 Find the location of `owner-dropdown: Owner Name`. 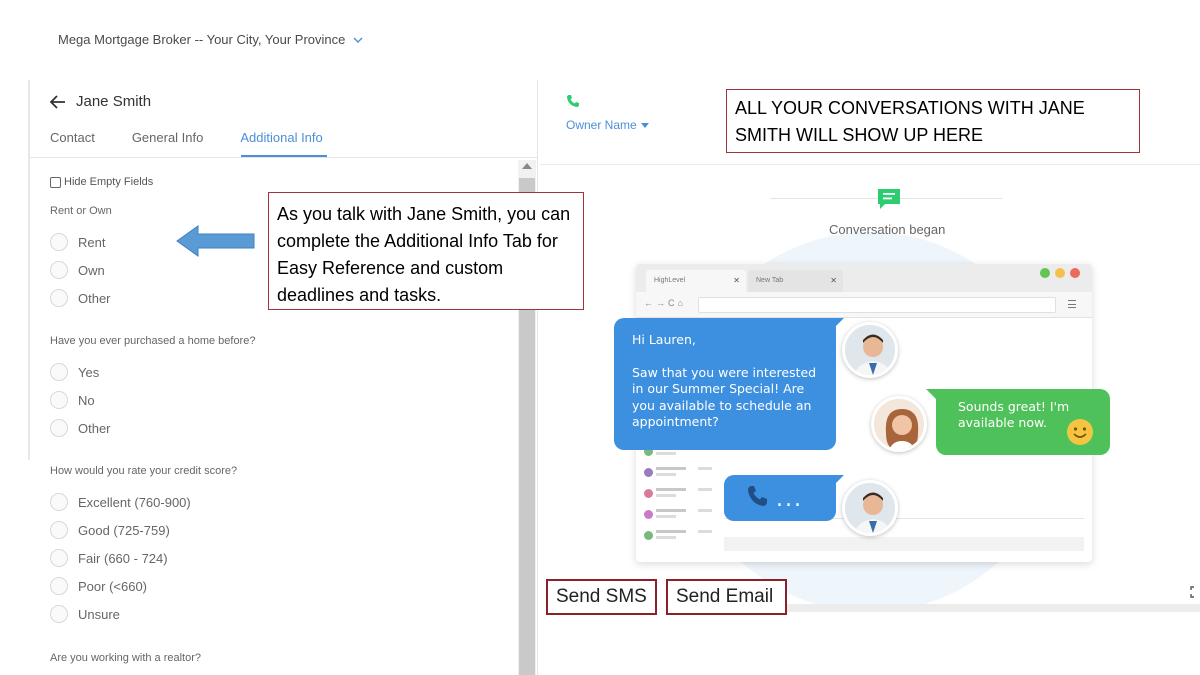

owner-dropdown: Owner Name is located at coordinates (607, 125).